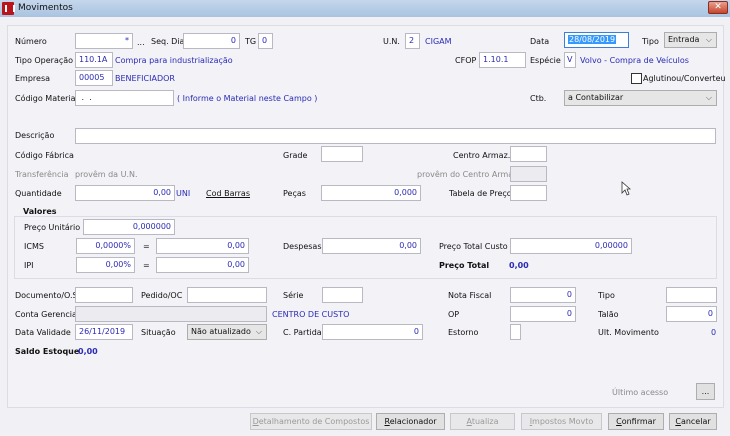  Describe the element at coordinates (29, 265) in the screenshot. I see `ipi-label: IPI` at that location.